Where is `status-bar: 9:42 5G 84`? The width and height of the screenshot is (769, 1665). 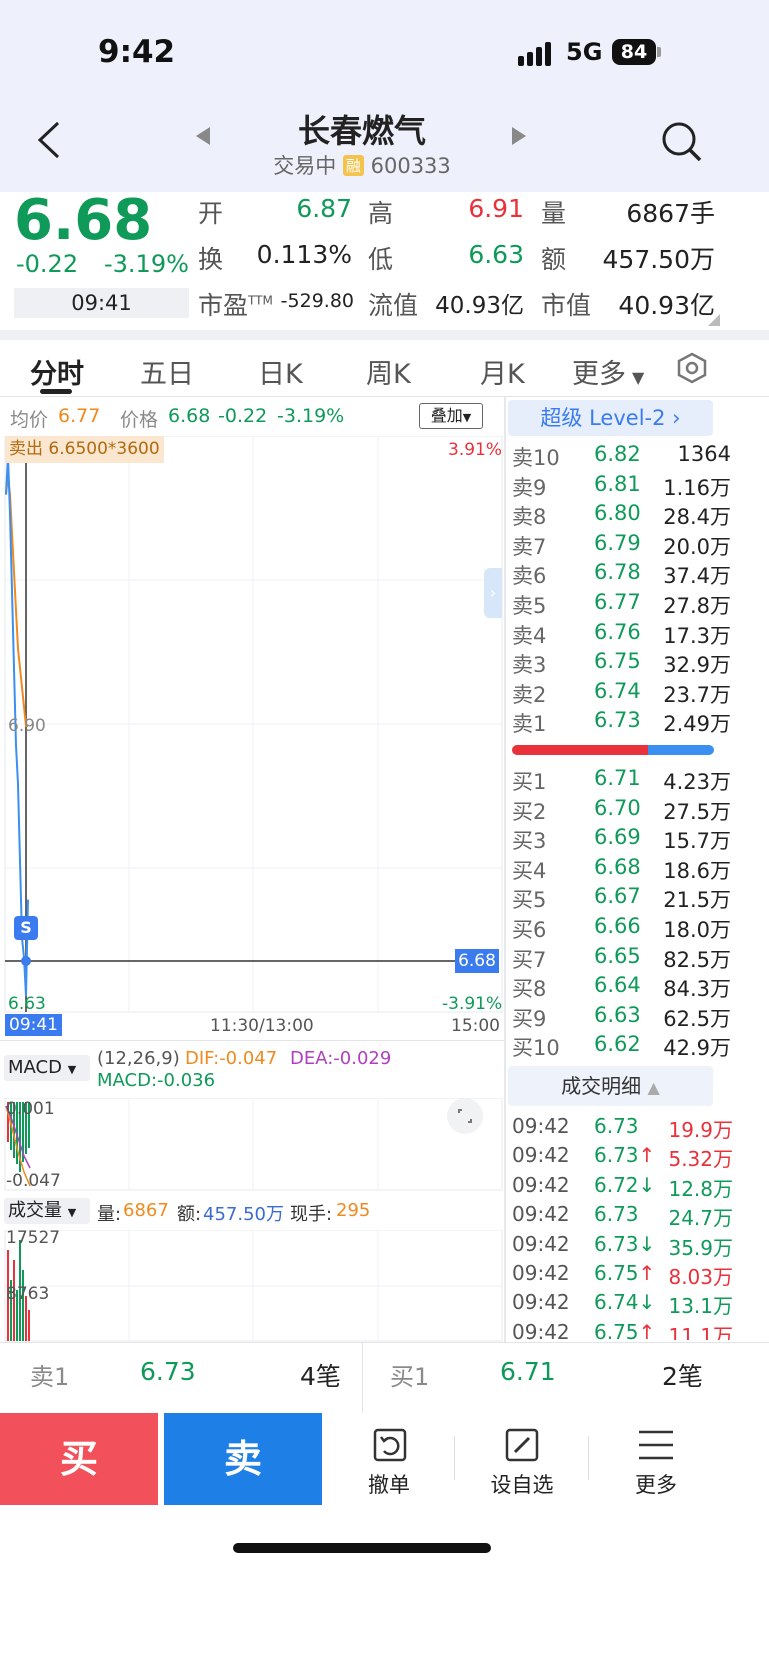 status-bar: 9:42 5G 84 is located at coordinates (384, 50).